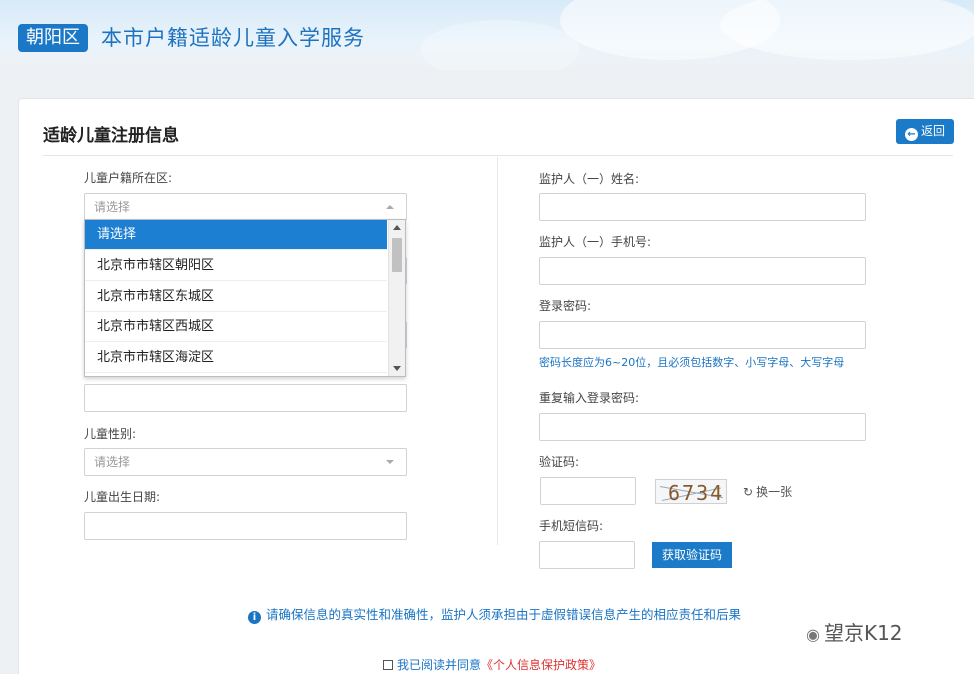 The height and width of the screenshot is (674, 974). Describe the element at coordinates (911, 134) in the screenshot. I see `arrow-left-icon: ←` at that location.